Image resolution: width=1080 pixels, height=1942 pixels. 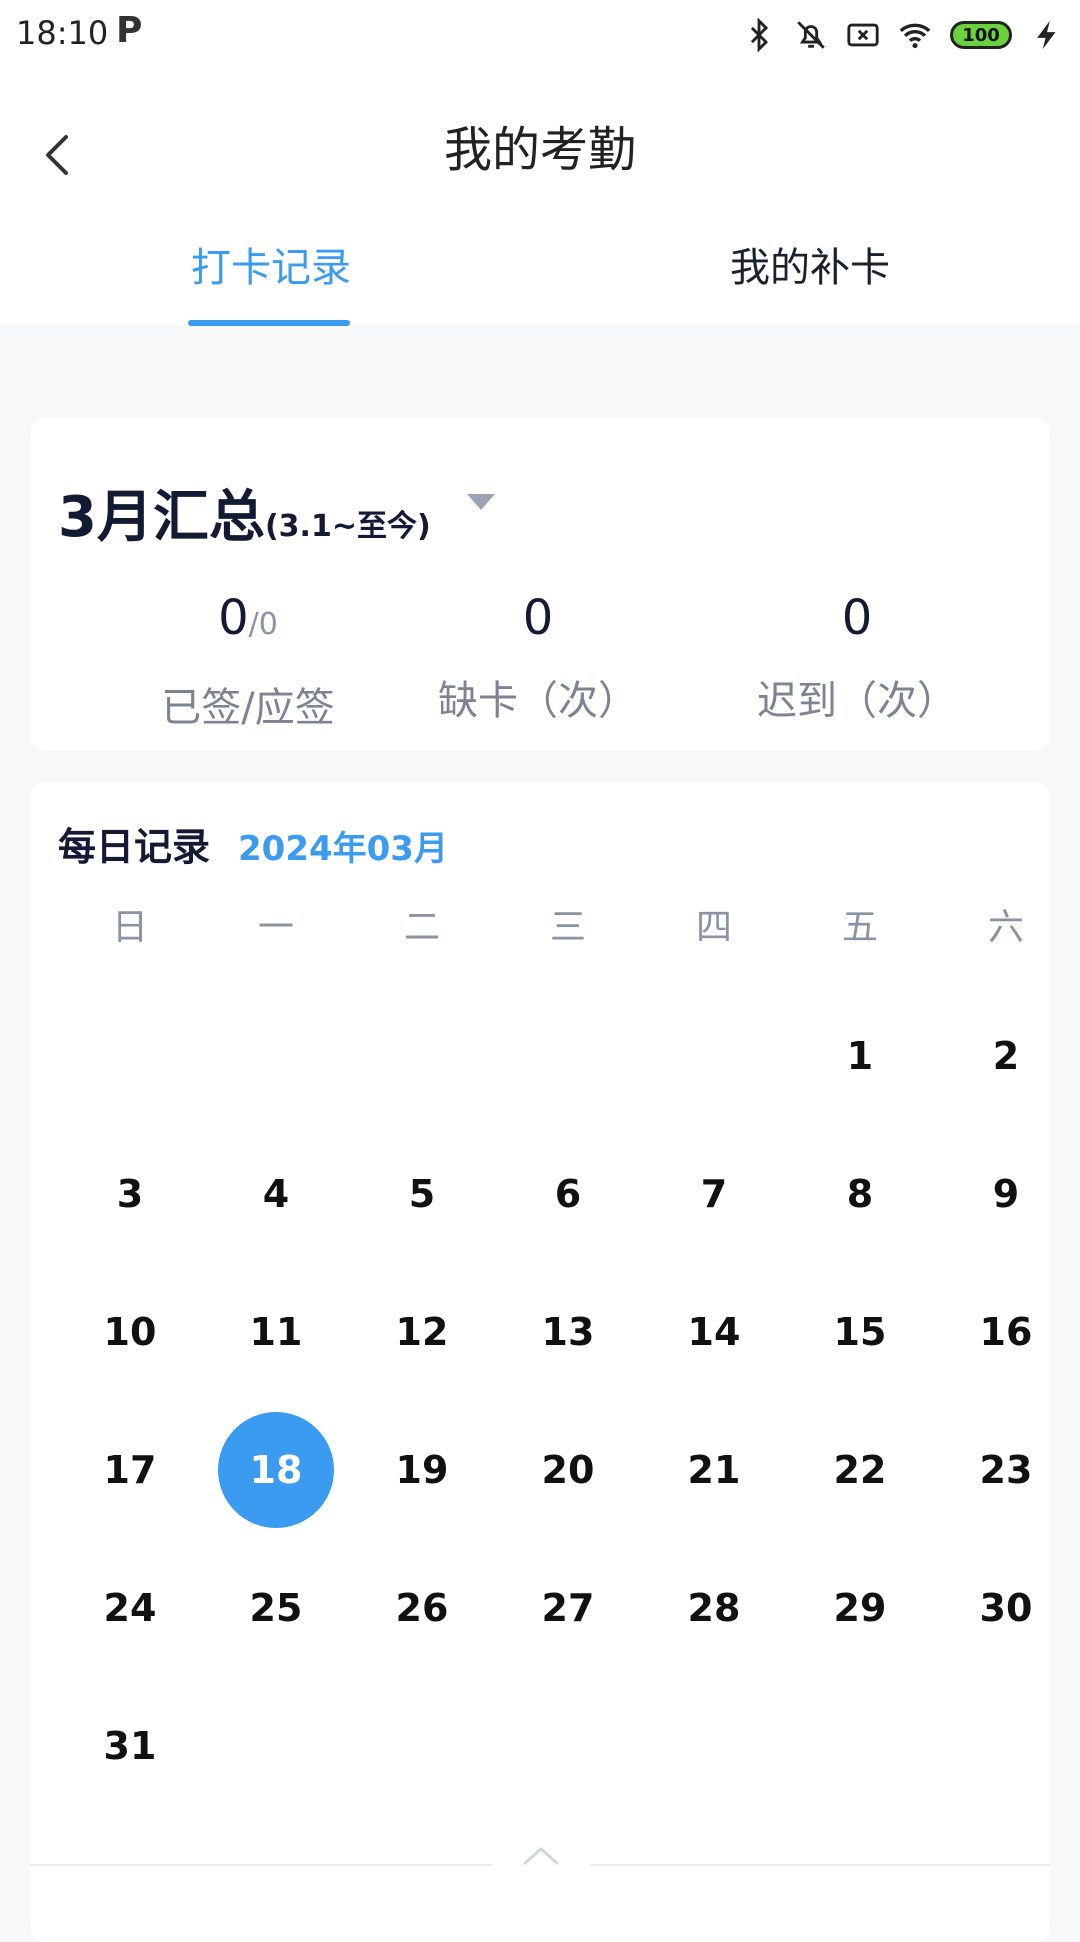 What do you see at coordinates (538, 701) in the screenshot?
I see `stat-missing-label: 缺卡（次）` at bounding box center [538, 701].